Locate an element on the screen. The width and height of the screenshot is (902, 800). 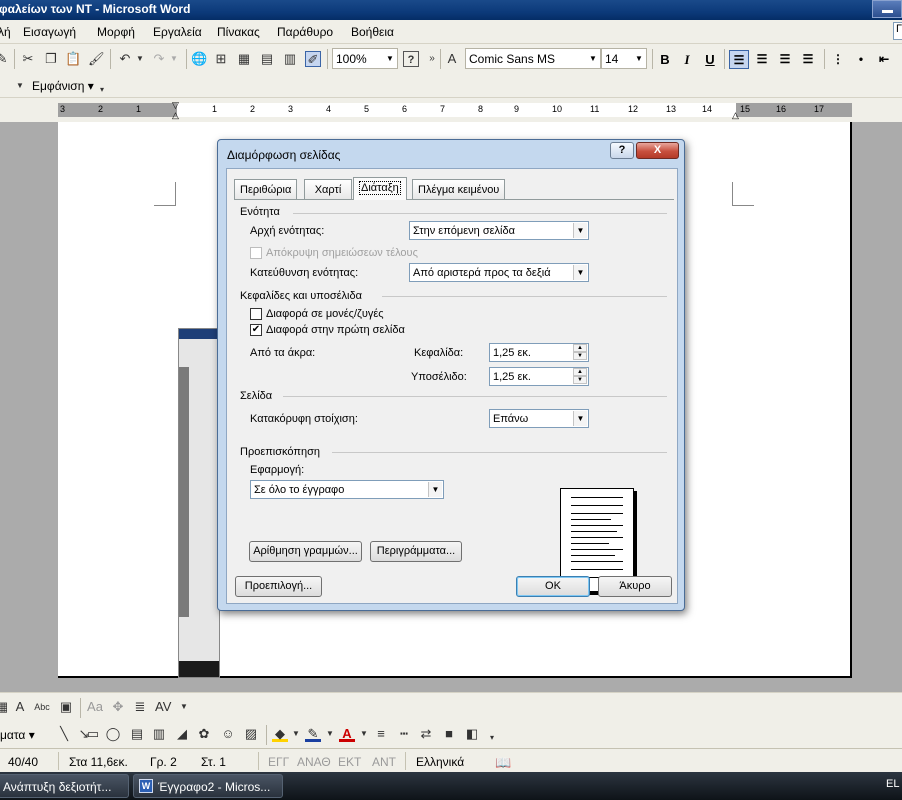
menu-format: Μορφή is located at coordinates (116, 32).